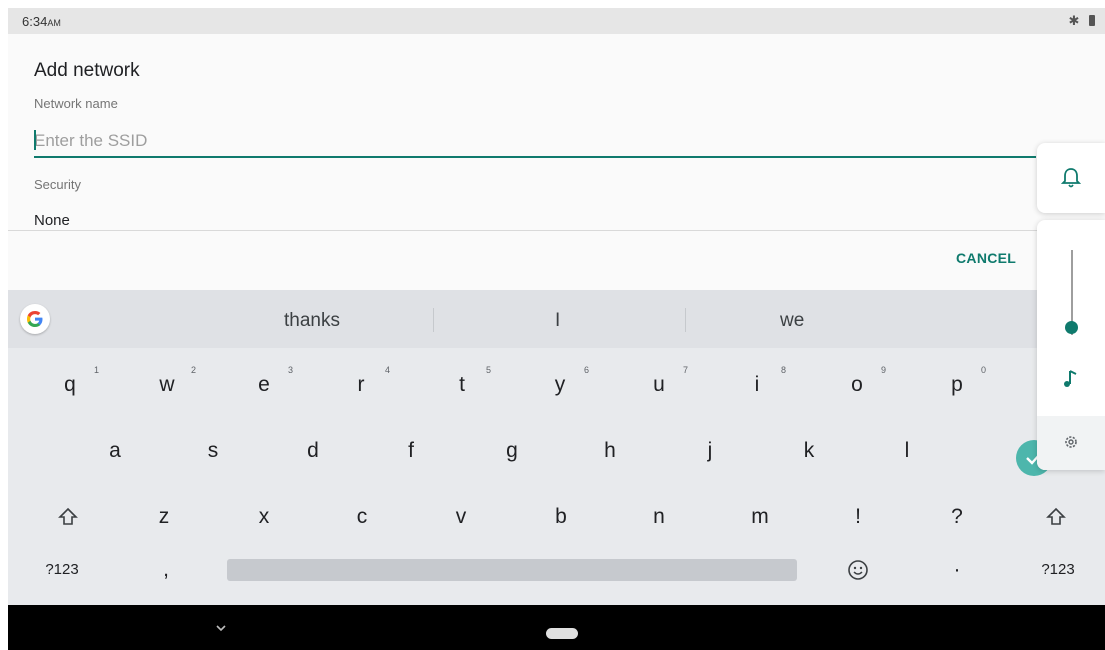 Image resolution: width=1105 pixels, height=650 pixels. I want to click on suggestion-2: I, so click(557, 321).